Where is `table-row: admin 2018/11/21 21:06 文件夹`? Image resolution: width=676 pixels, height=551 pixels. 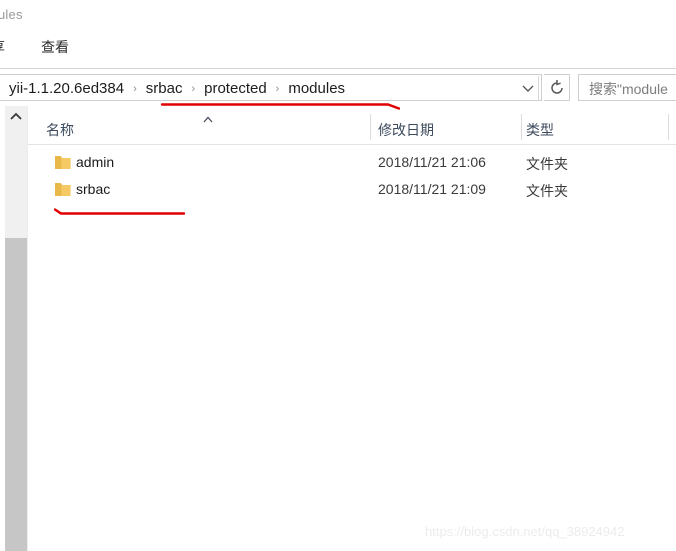
table-row: admin 2018/11/21 21:06 文件夹 is located at coordinates (352, 163).